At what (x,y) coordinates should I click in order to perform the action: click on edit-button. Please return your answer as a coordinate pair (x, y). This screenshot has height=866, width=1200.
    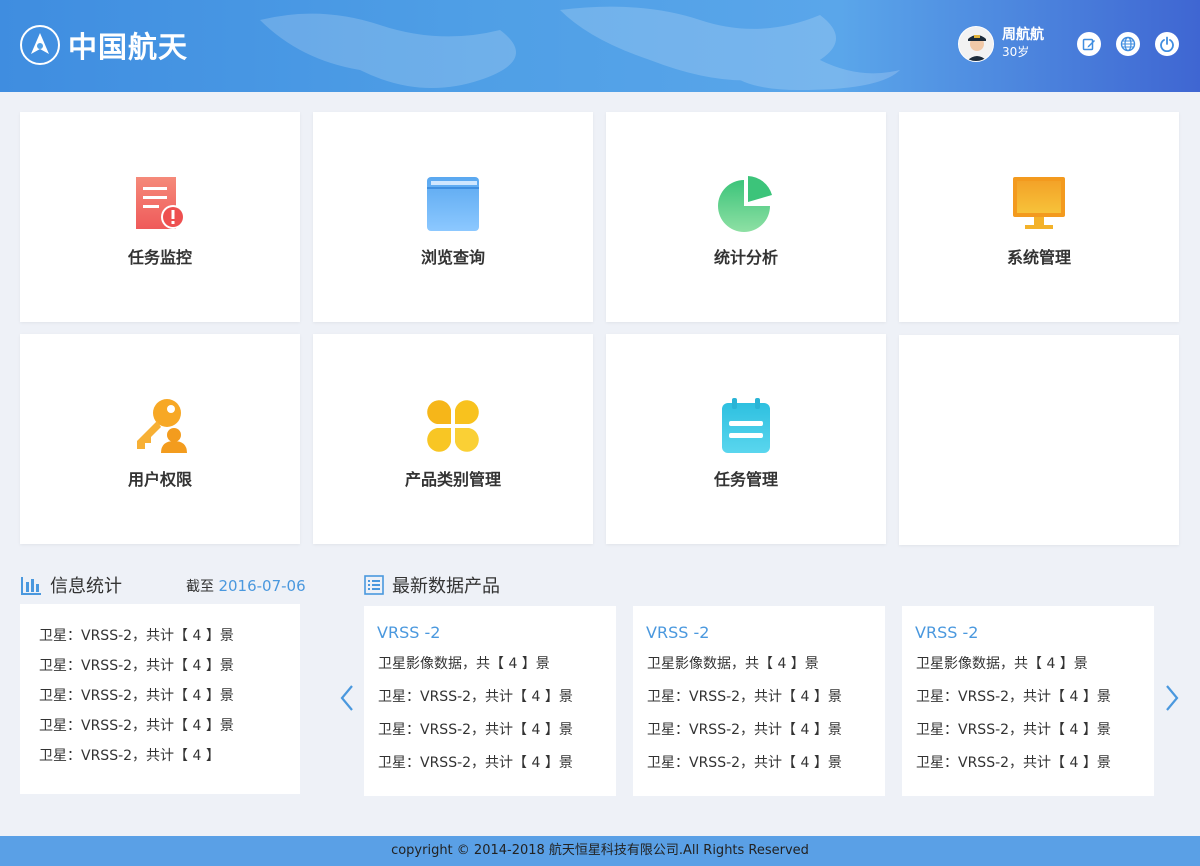
    Looking at the image, I should click on (1089, 44).